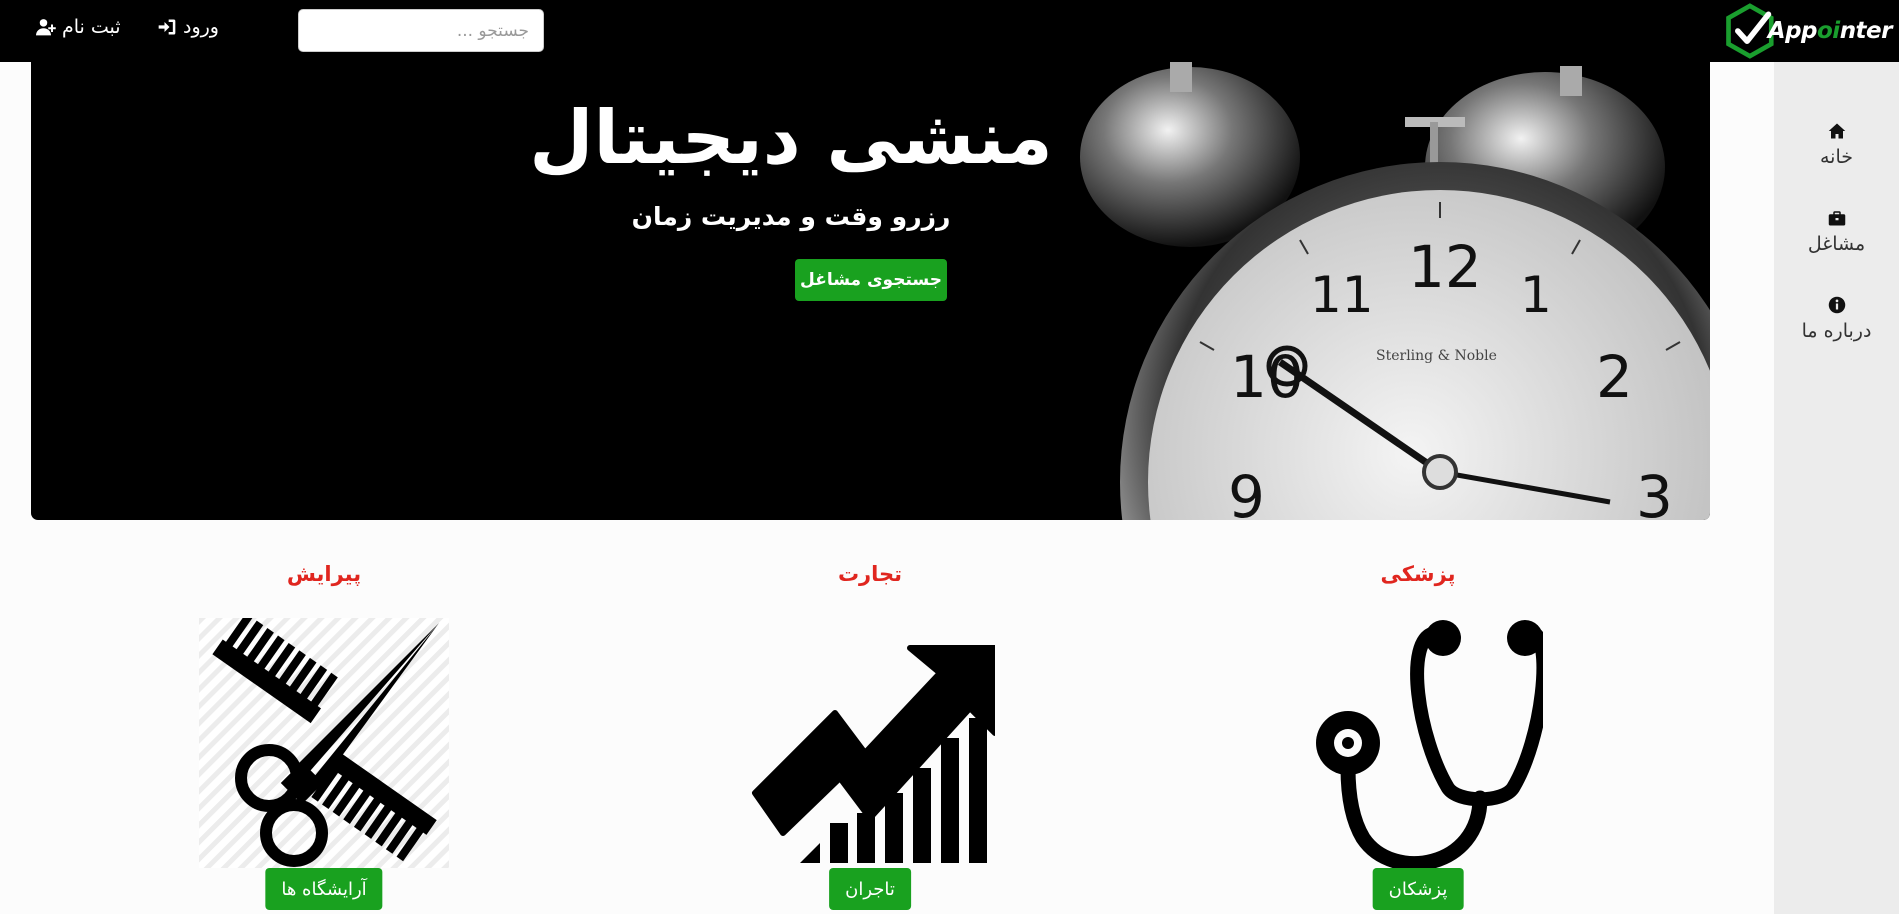 The height and width of the screenshot is (914, 1899). I want to click on svg-text: 2, so click(1614, 377).